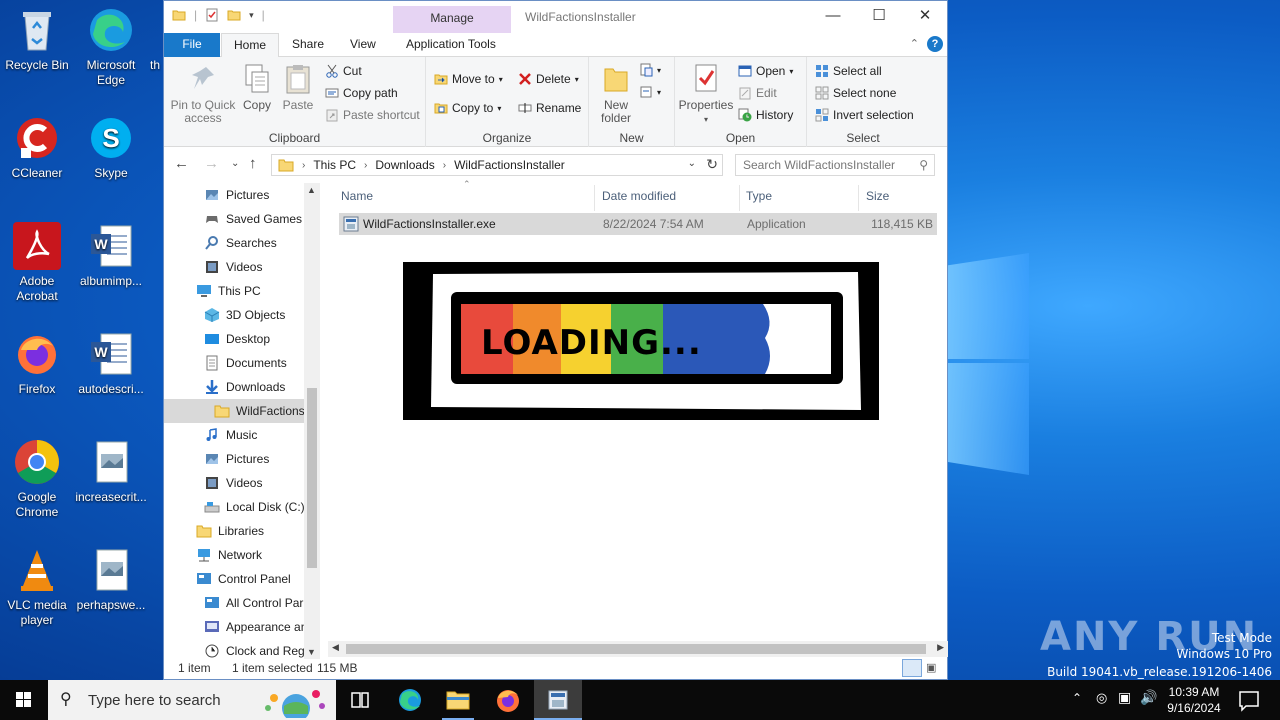 This screenshot has width=1280, height=720. I want to click on rename-button: Rename, so click(549, 108).